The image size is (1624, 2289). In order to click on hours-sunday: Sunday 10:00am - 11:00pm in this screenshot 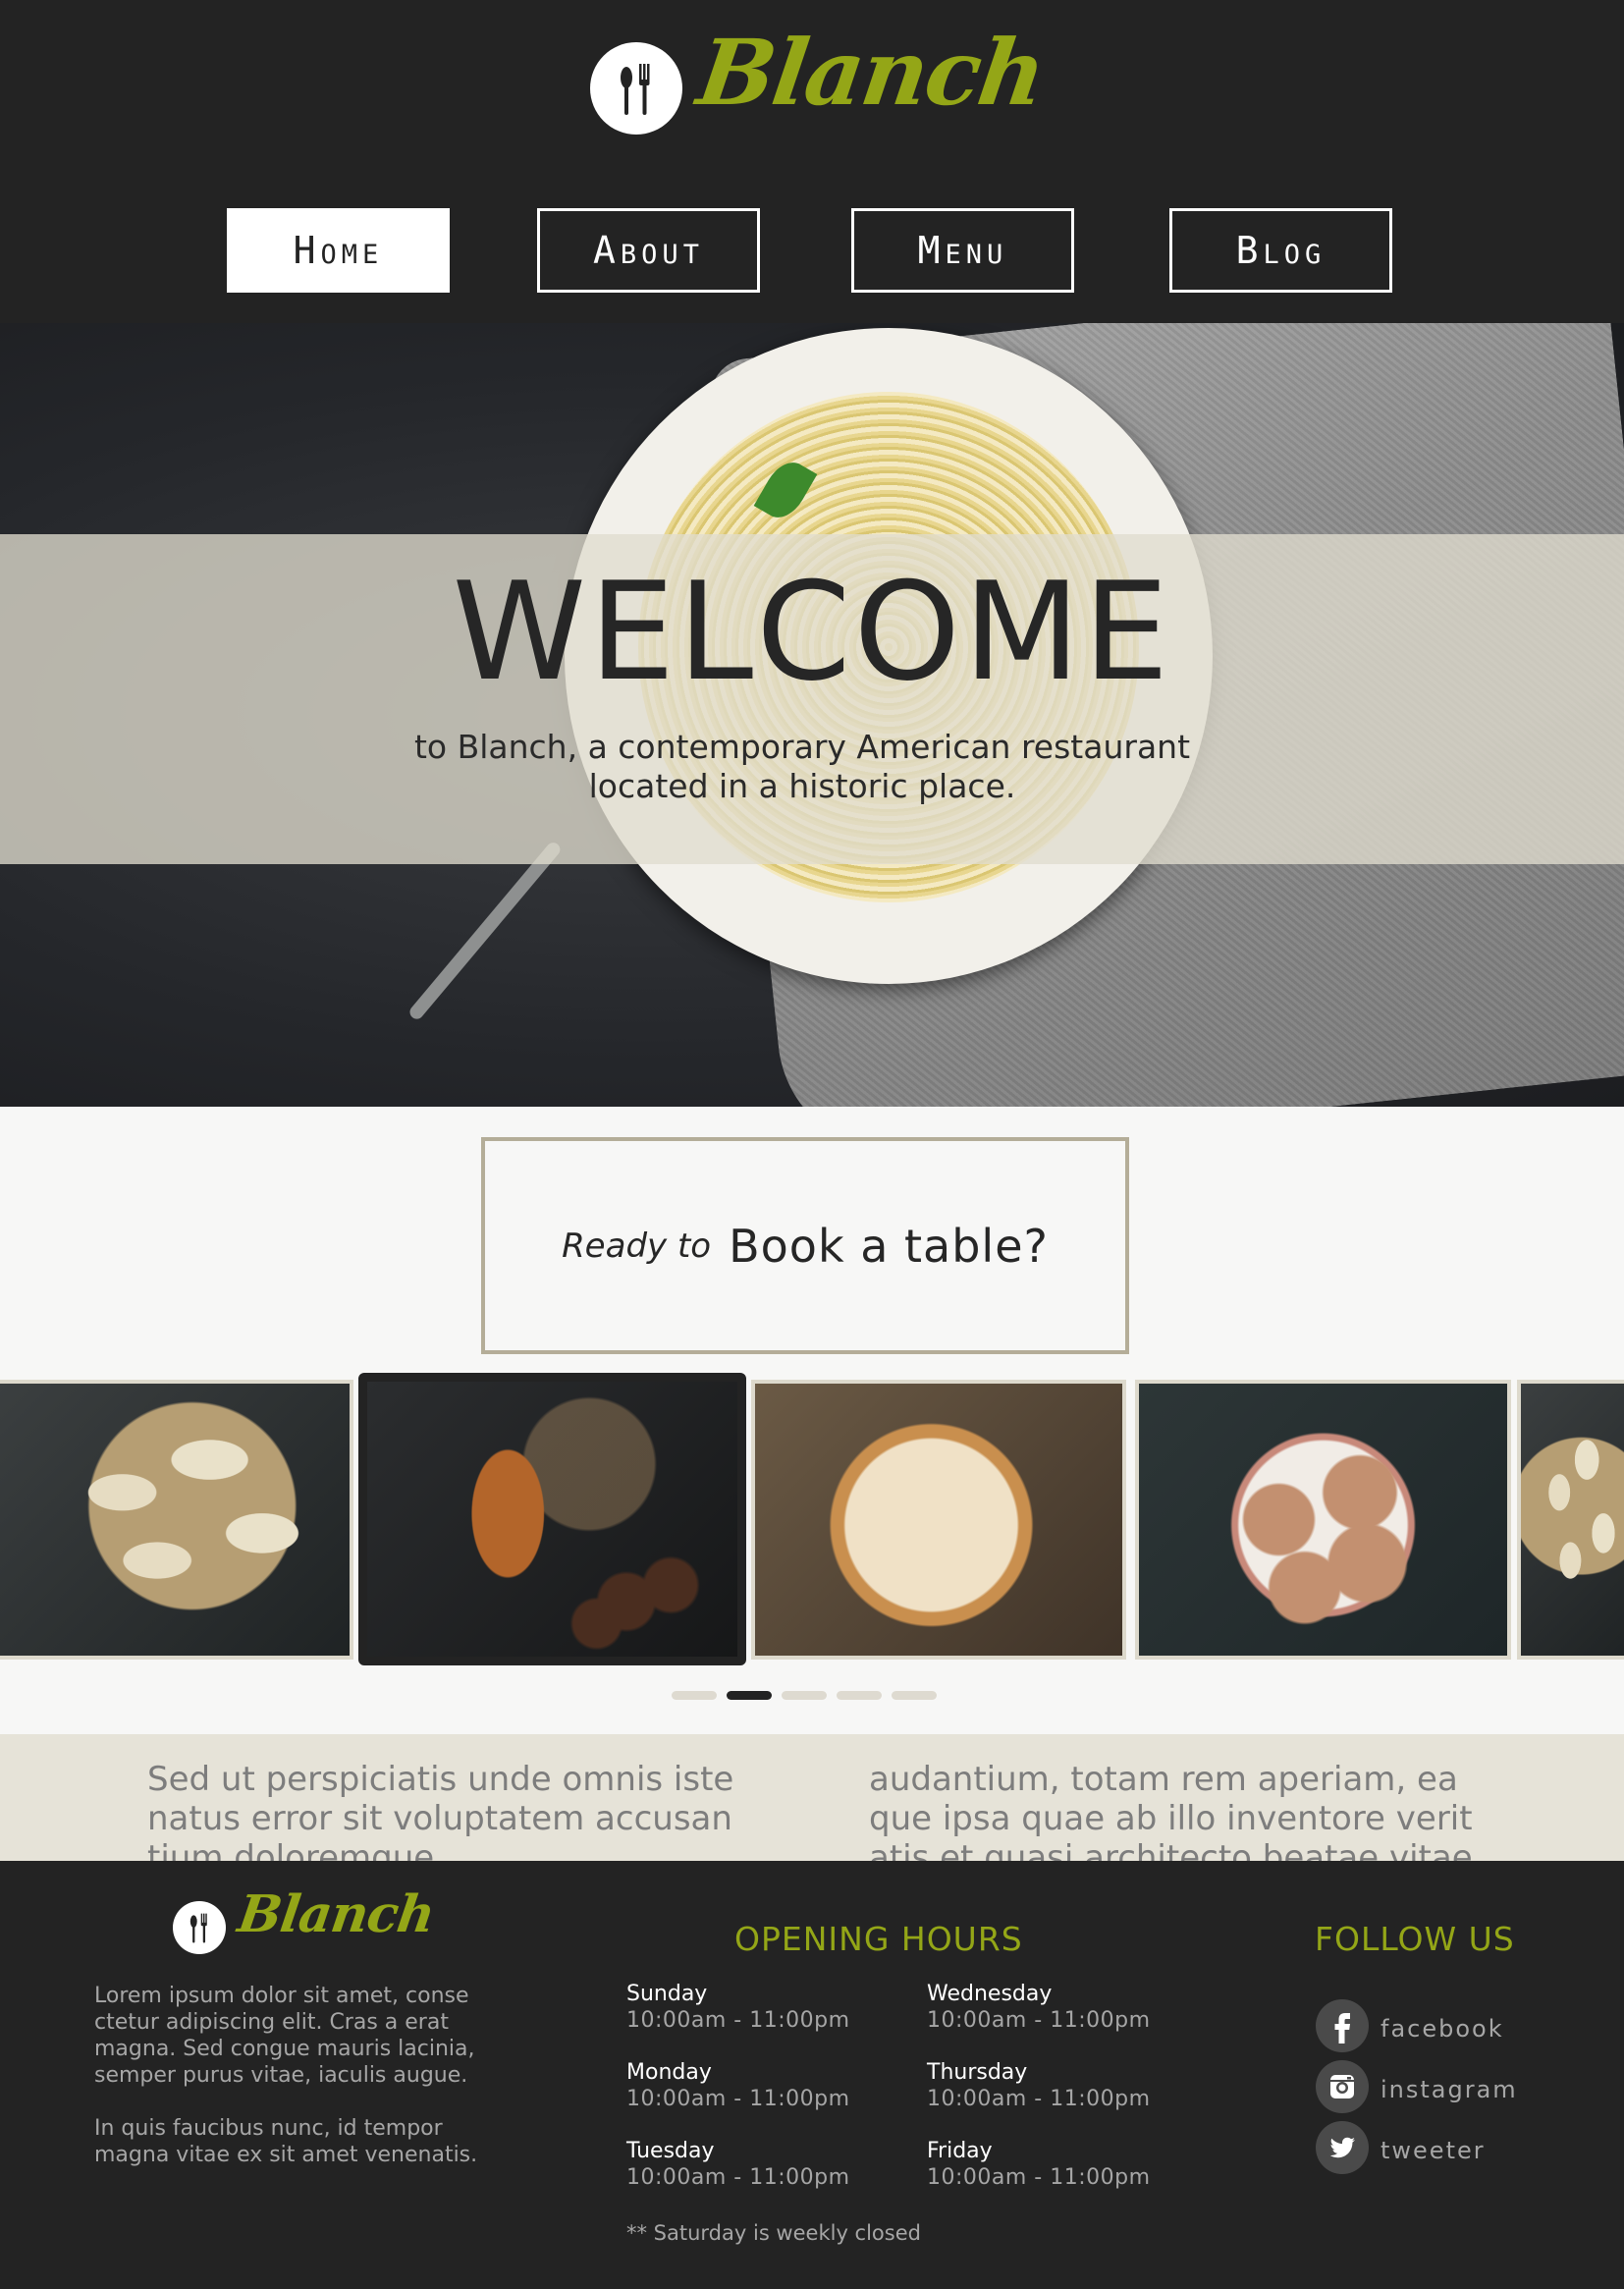, I will do `click(754, 2007)`.